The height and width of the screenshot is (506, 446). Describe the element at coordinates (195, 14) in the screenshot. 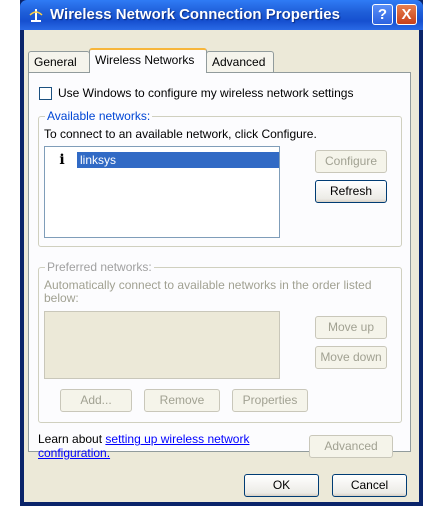

I see `window-title: Wireless Network Connection Properties` at that location.